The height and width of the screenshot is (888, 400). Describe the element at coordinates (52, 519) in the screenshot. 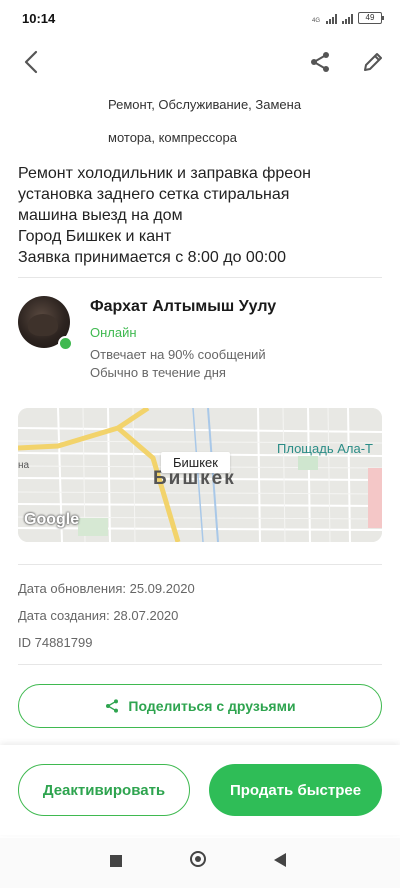

I see `google-logo: Google` at that location.